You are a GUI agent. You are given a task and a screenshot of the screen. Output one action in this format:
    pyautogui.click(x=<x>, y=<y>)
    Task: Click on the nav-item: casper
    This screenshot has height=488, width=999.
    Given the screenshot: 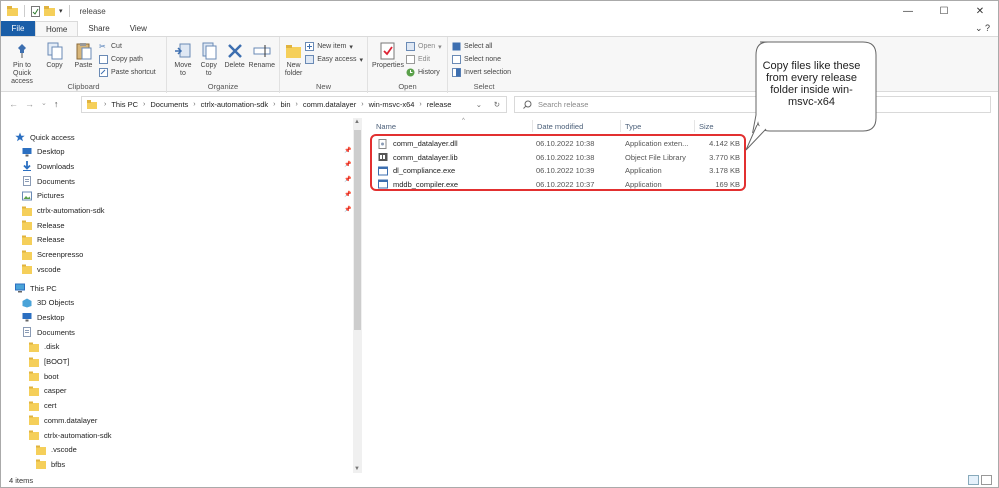 What is the action you would take?
    pyautogui.click(x=48, y=391)
    